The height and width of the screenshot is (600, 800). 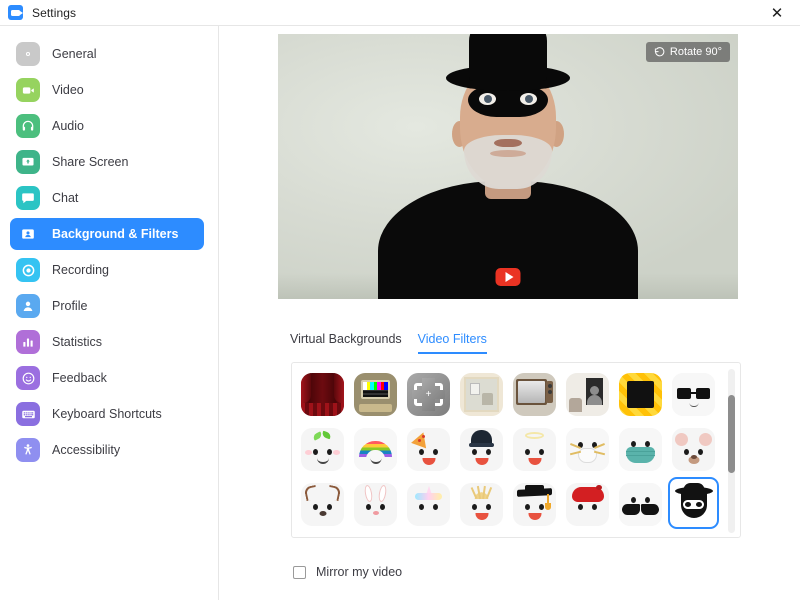 I want to click on keyboard-icon, so click(x=28, y=414).